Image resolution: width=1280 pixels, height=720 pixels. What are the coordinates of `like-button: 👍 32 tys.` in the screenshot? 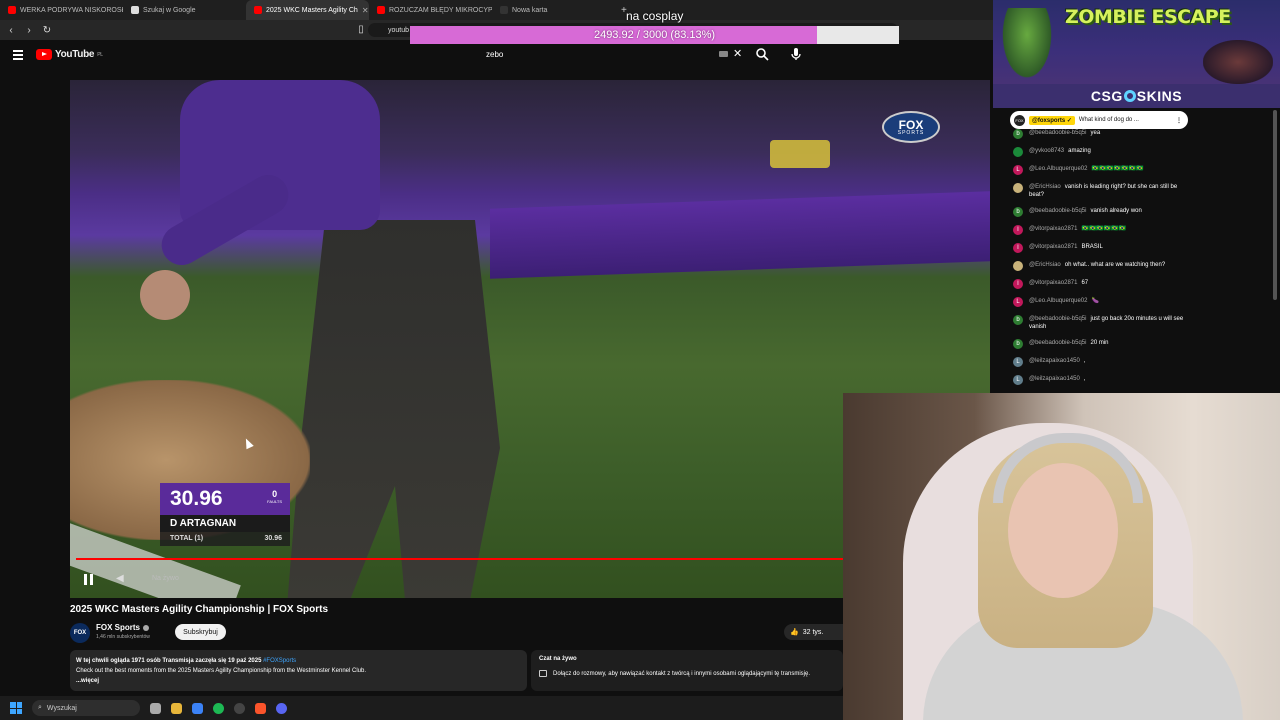 It's located at (814, 632).